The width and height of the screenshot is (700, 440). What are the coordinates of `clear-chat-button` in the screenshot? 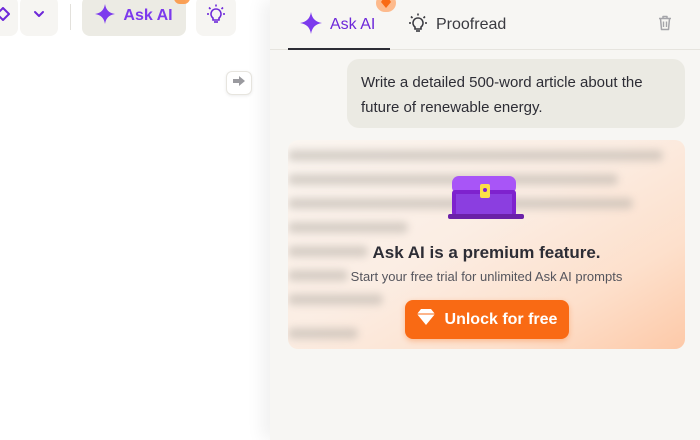 It's located at (665, 25).